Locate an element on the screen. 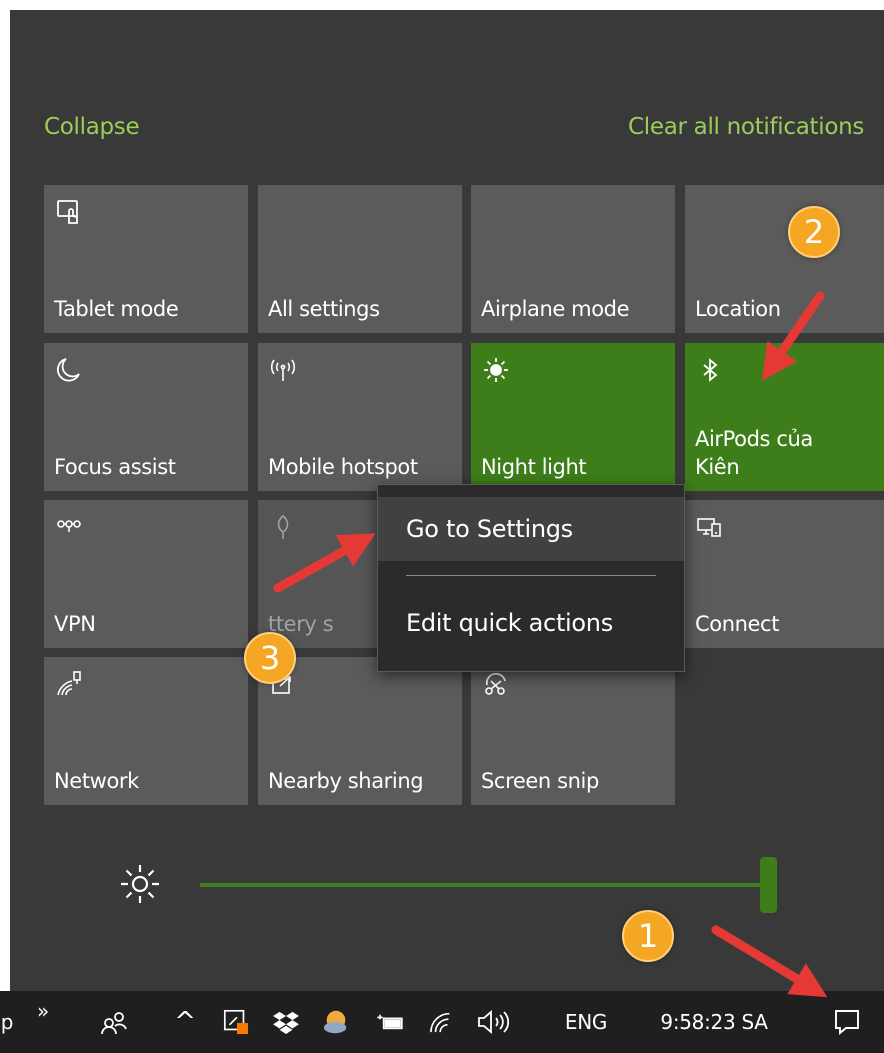  tile-airplane-mode: Airplane mode is located at coordinates (573, 259).